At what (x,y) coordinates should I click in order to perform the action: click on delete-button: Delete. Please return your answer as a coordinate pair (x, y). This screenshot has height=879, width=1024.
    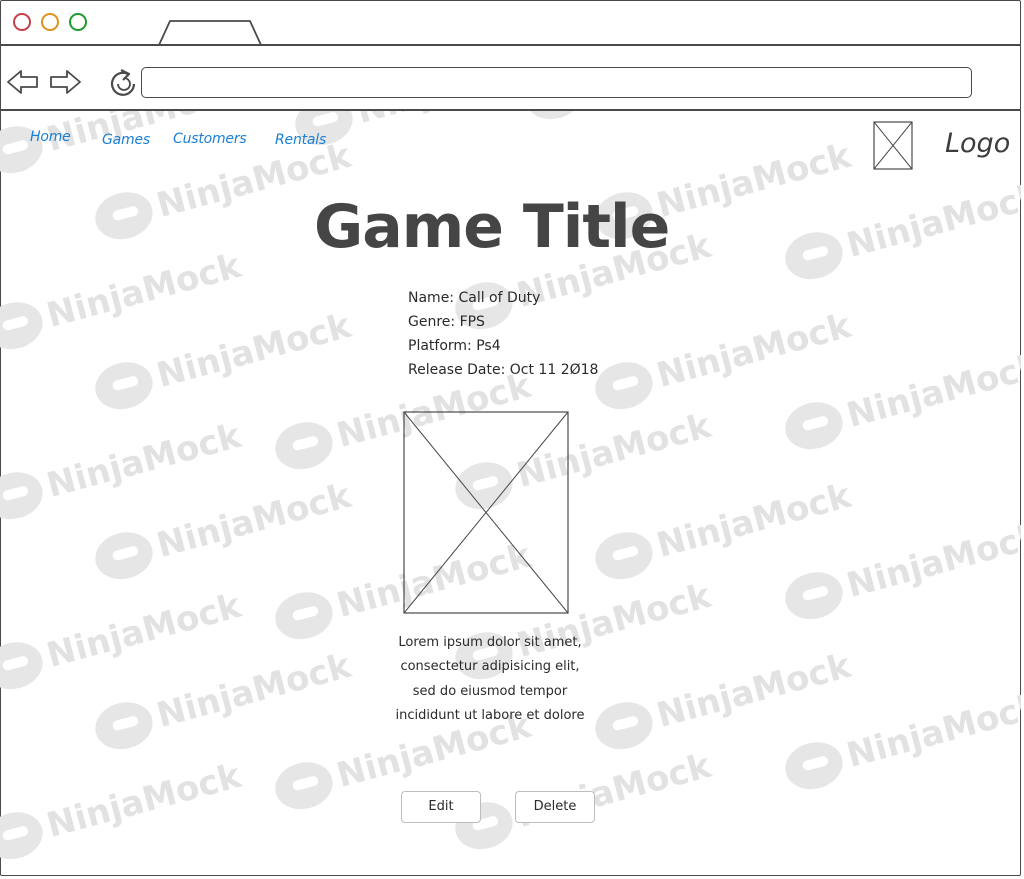
    Looking at the image, I should click on (555, 807).